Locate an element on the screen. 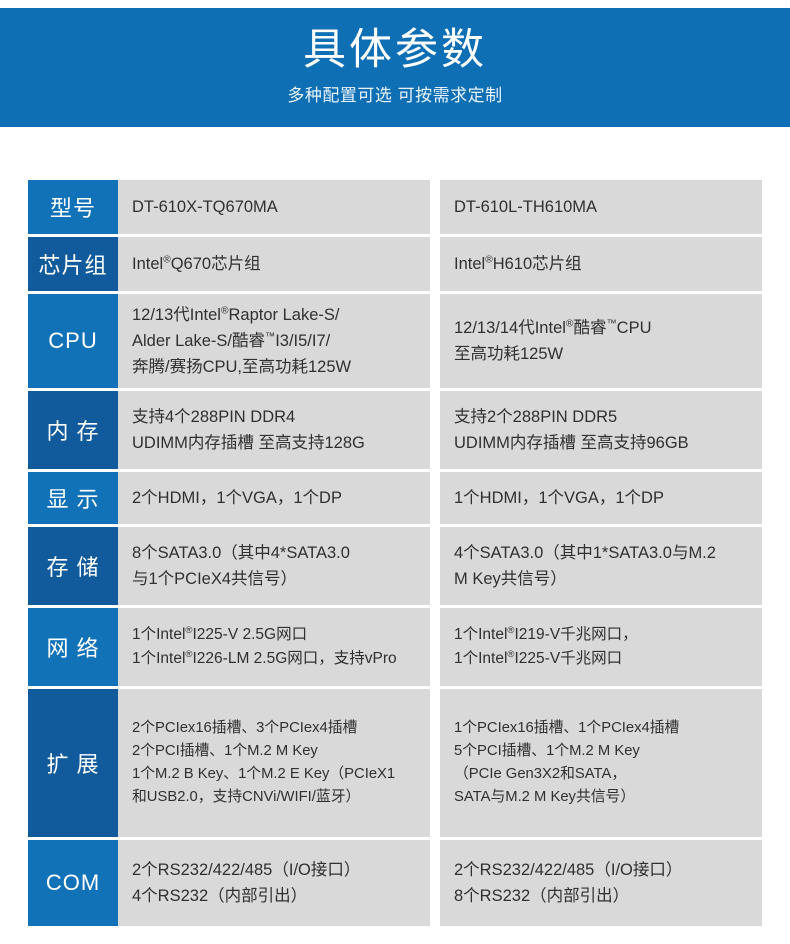  value-line: 12/13代Intel®Raptor Lake-S/ is located at coordinates (236, 314).